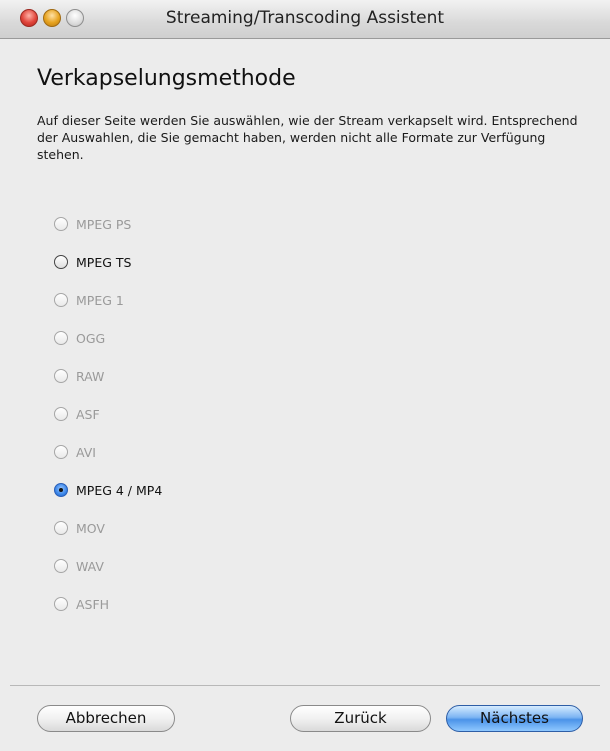  What do you see at coordinates (360, 718) in the screenshot?
I see `back-button: Zurück` at bounding box center [360, 718].